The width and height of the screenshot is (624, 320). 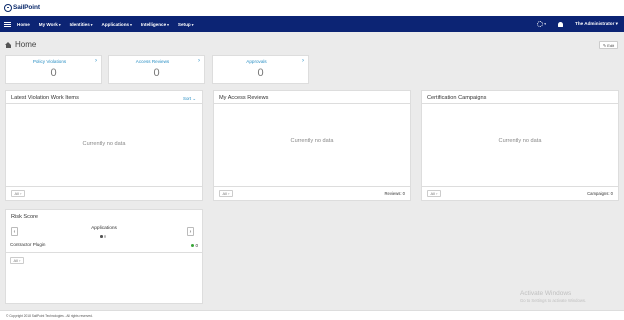 I want to click on policy-violations-card: Policy Violations › 0, so click(x=53, y=69).